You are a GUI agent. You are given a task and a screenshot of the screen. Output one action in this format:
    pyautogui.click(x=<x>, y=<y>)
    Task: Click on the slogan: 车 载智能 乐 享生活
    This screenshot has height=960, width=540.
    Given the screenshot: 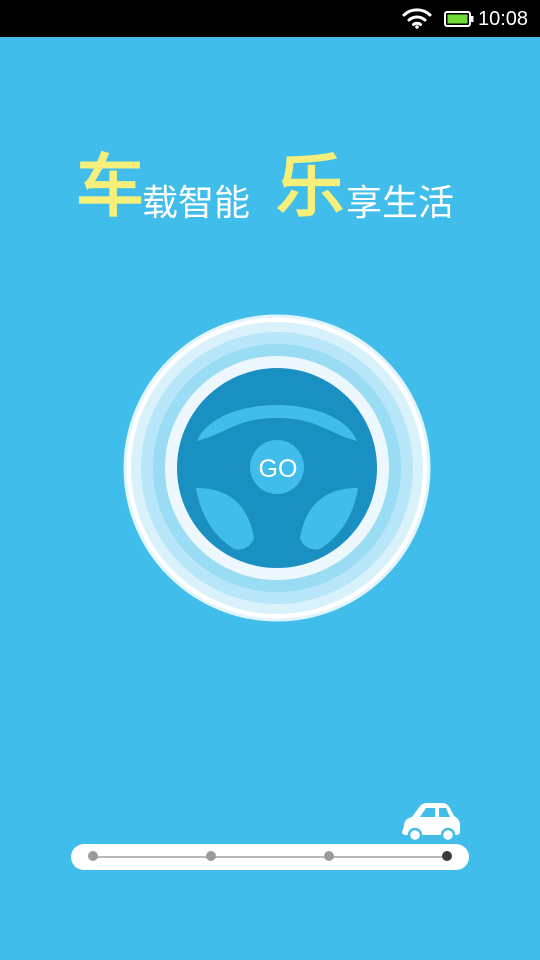 What is the action you would take?
    pyautogui.click(x=270, y=198)
    